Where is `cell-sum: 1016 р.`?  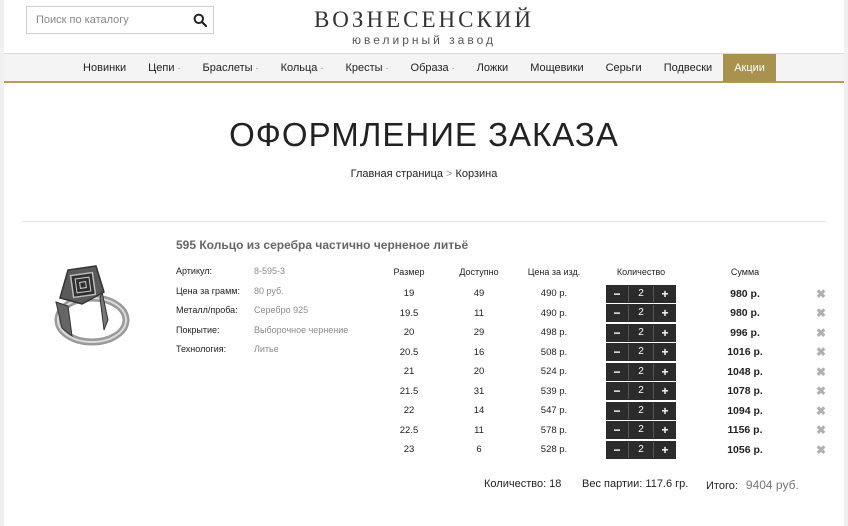
cell-sum: 1016 р. is located at coordinates (745, 352).